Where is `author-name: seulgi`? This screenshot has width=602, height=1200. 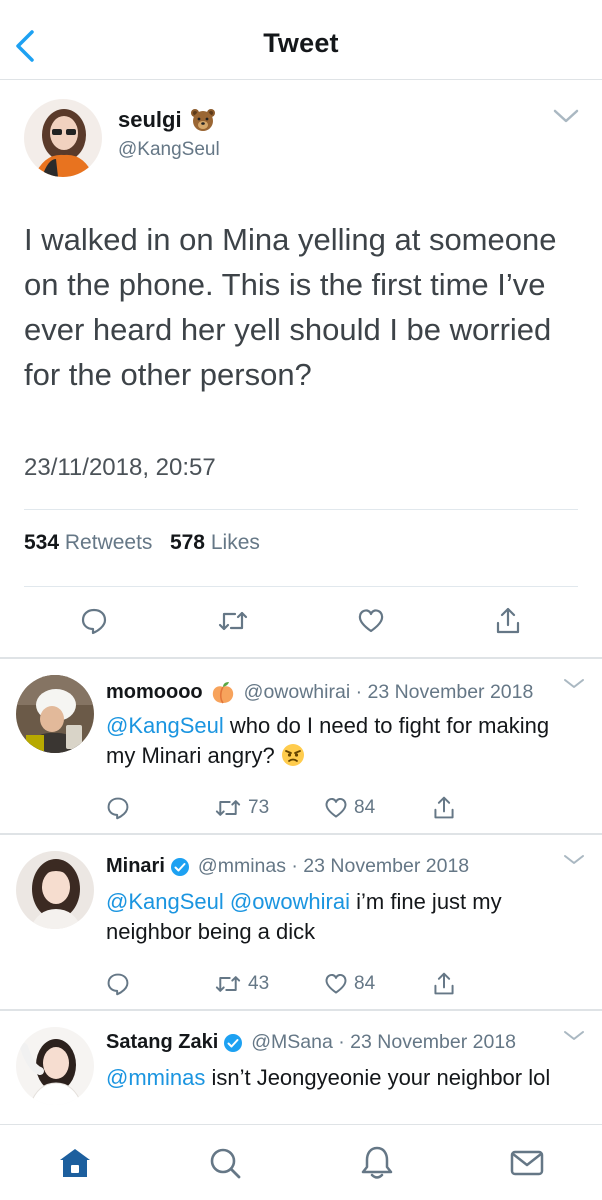 author-name: seulgi is located at coordinates (167, 120).